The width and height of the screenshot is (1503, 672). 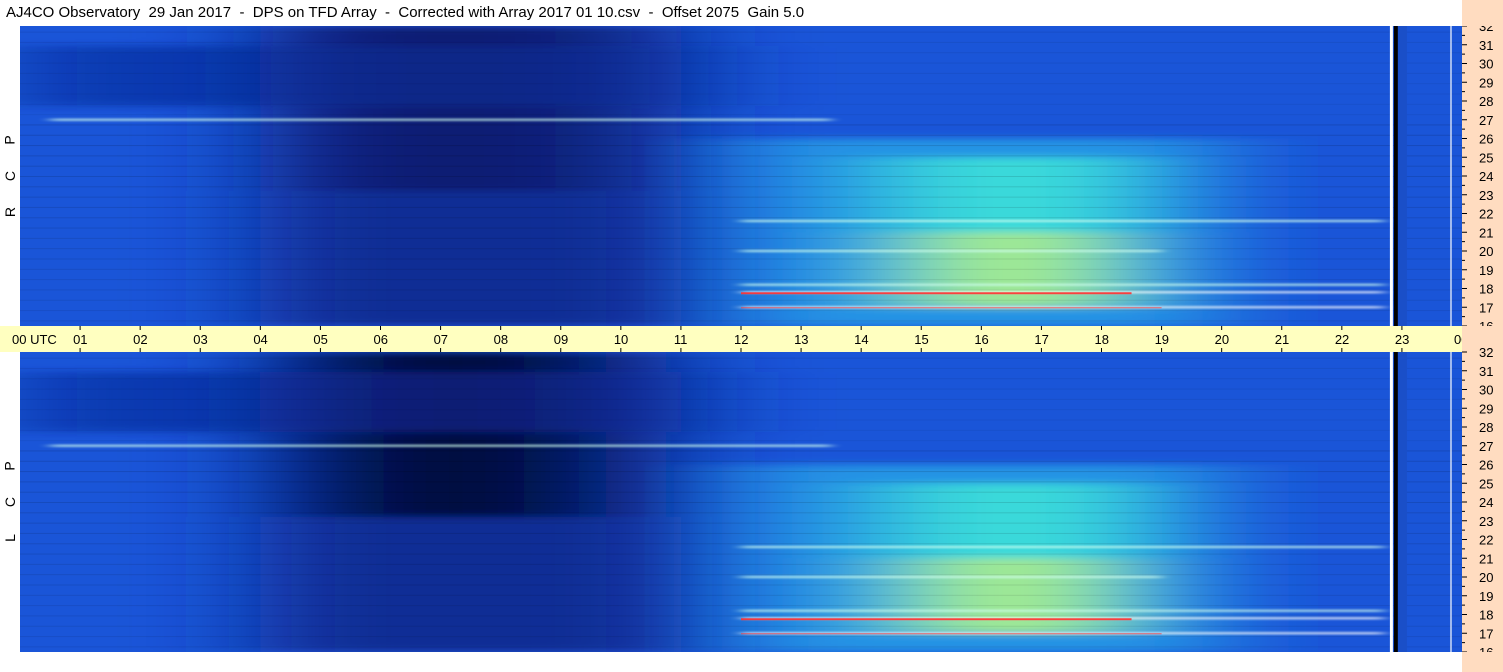 I want to click on time-axis-label-start: 00 UTC, so click(x=34, y=339).